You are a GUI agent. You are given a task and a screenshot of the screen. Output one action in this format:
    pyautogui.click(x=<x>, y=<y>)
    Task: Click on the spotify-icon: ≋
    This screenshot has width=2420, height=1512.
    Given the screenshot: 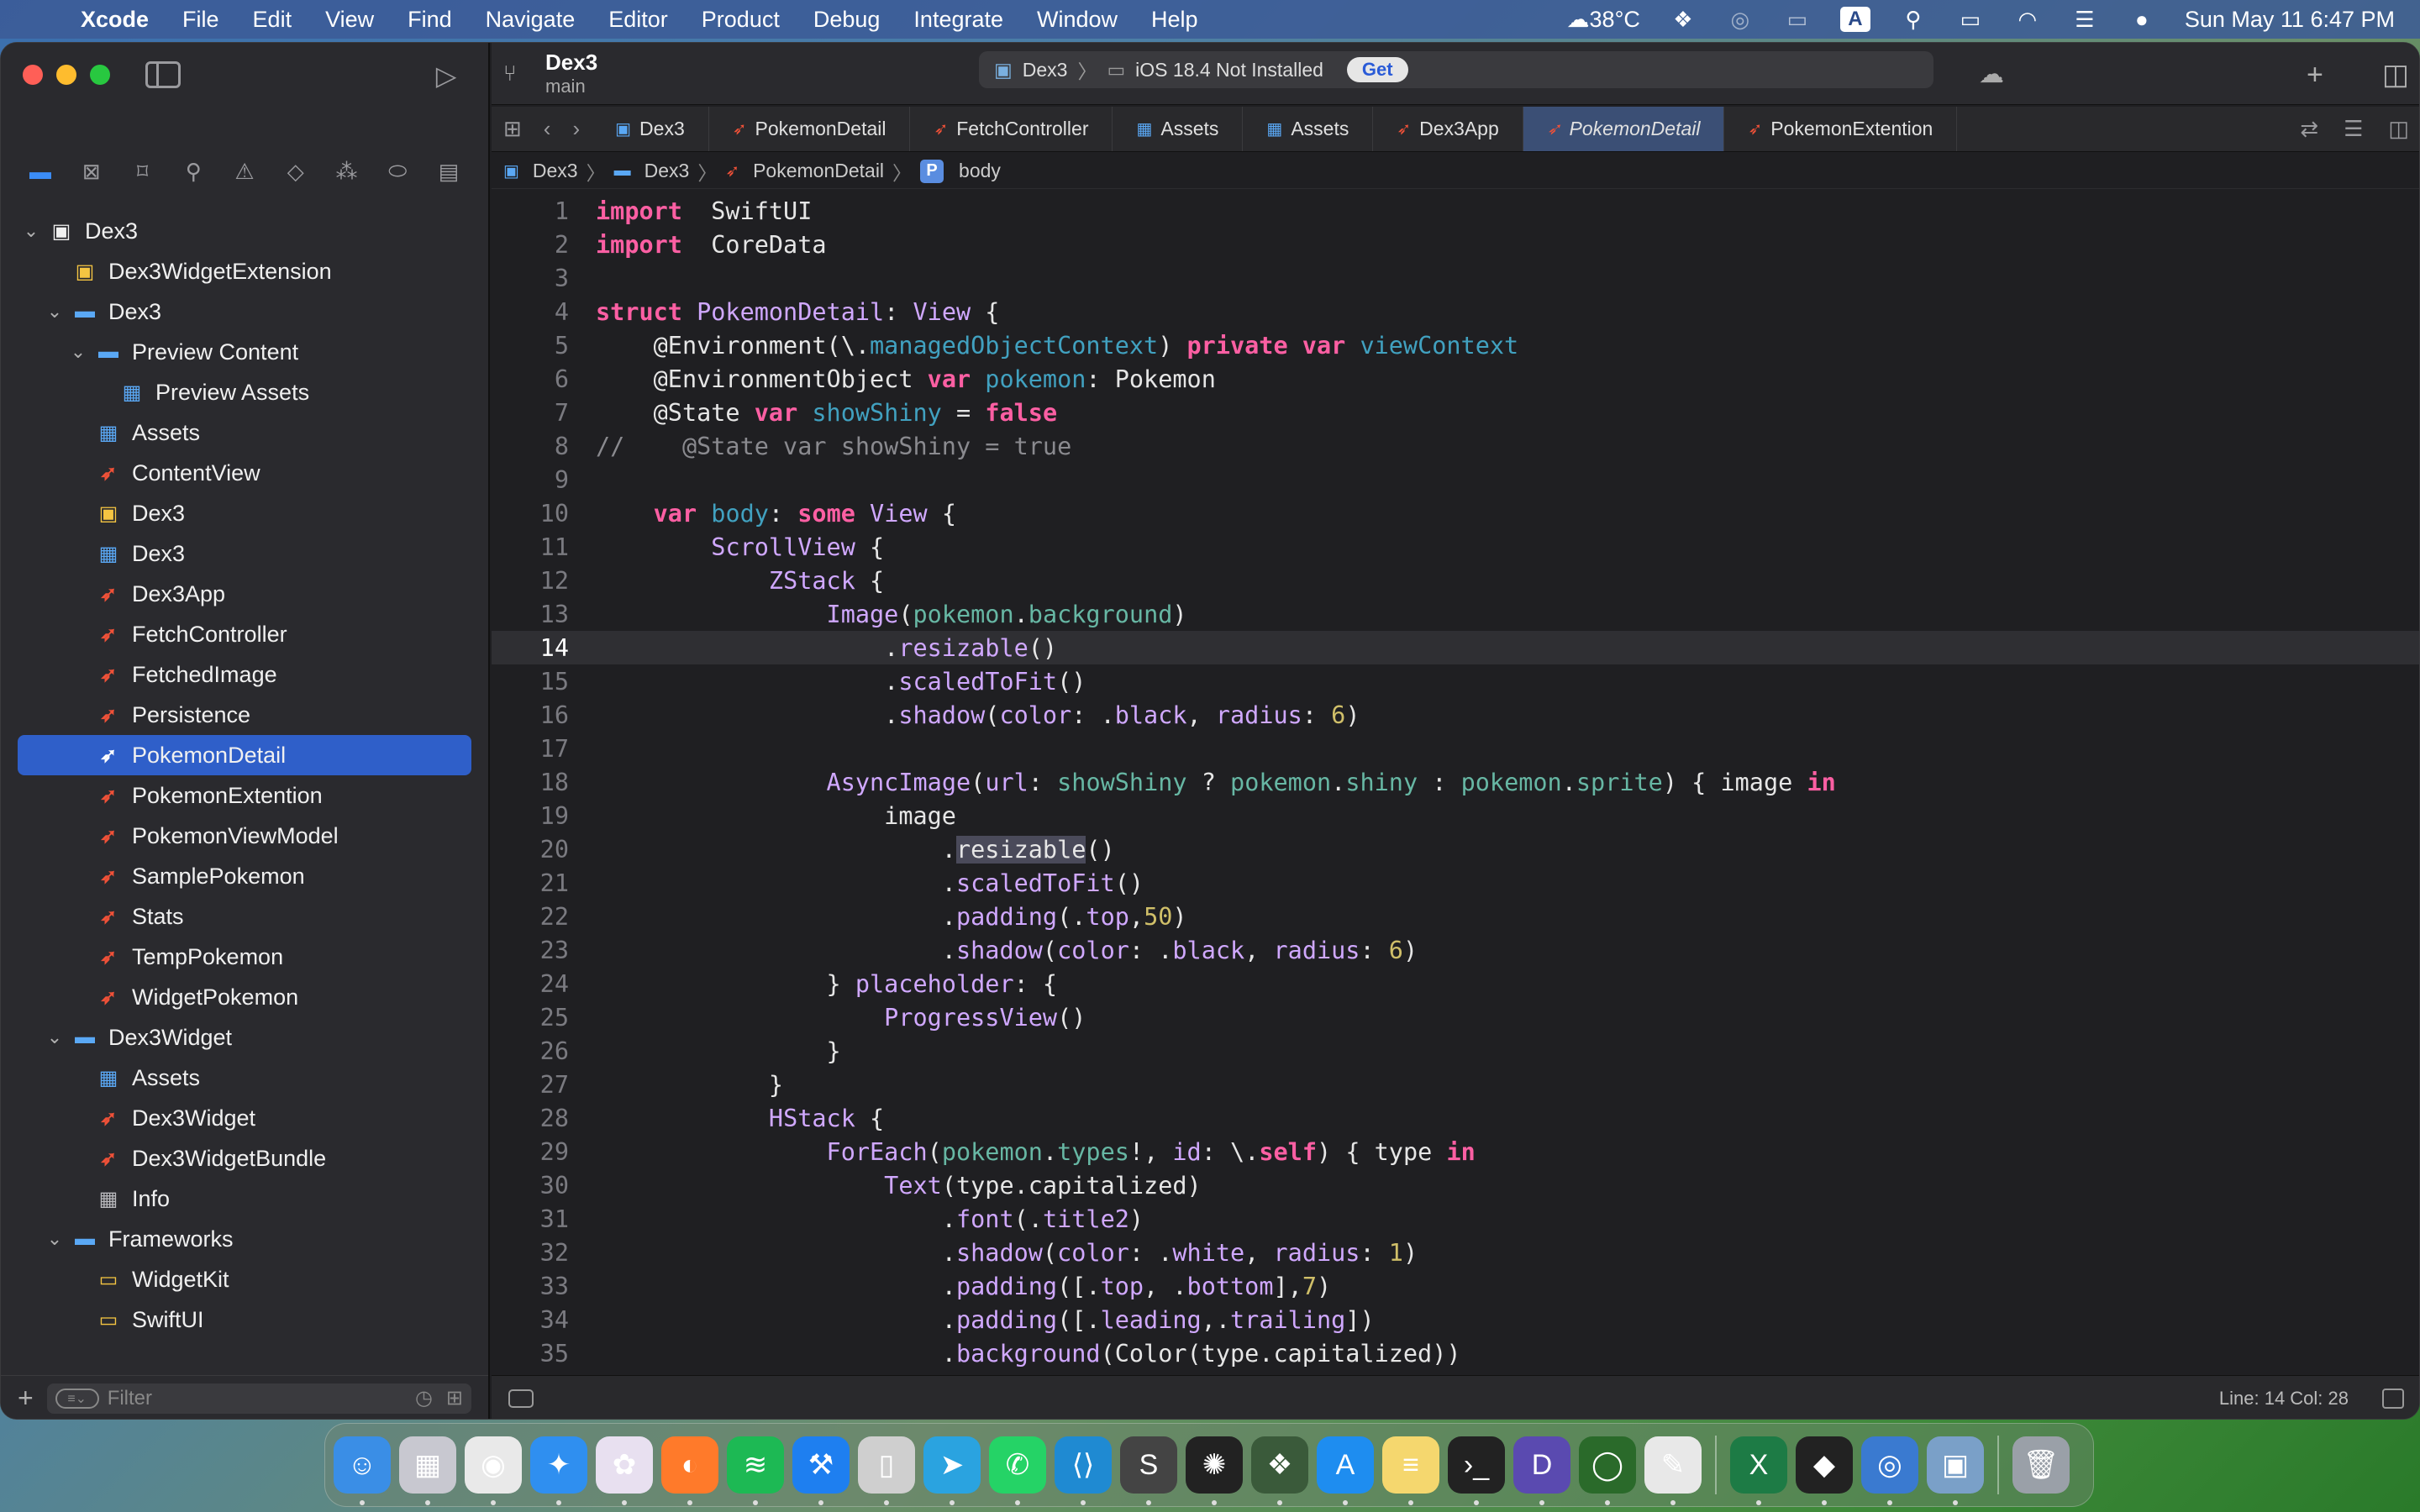 What is the action you would take?
    pyautogui.click(x=755, y=1470)
    